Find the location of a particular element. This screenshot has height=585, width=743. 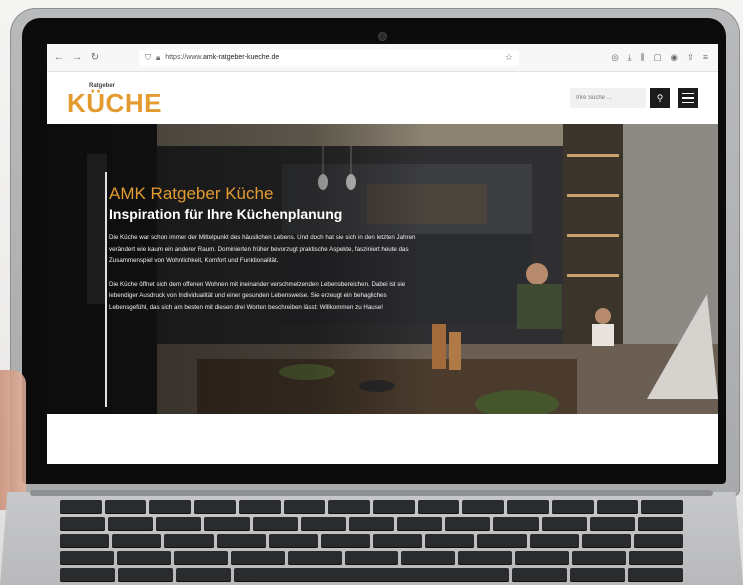

url-domain: amk-ratgeber-kueche.de is located at coordinates (241, 57).